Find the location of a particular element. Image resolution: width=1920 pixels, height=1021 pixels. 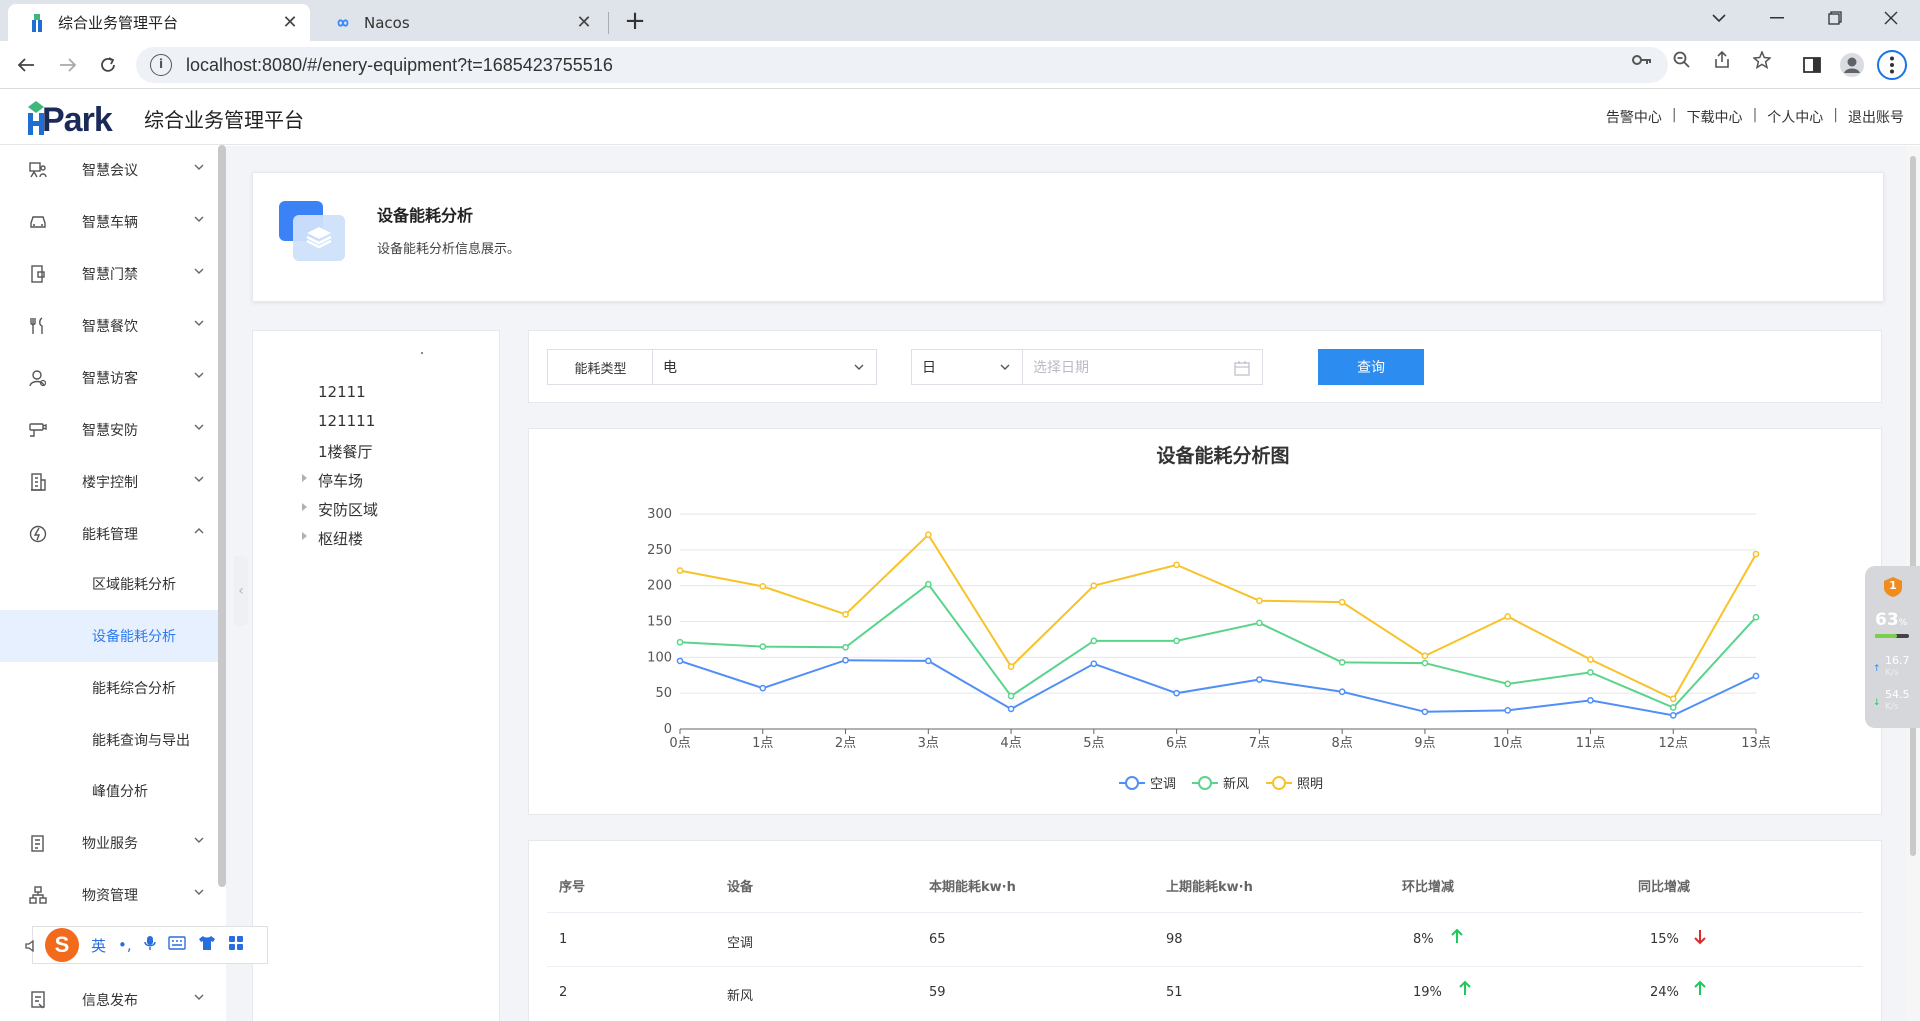

query-button: 查询 is located at coordinates (1371, 367).